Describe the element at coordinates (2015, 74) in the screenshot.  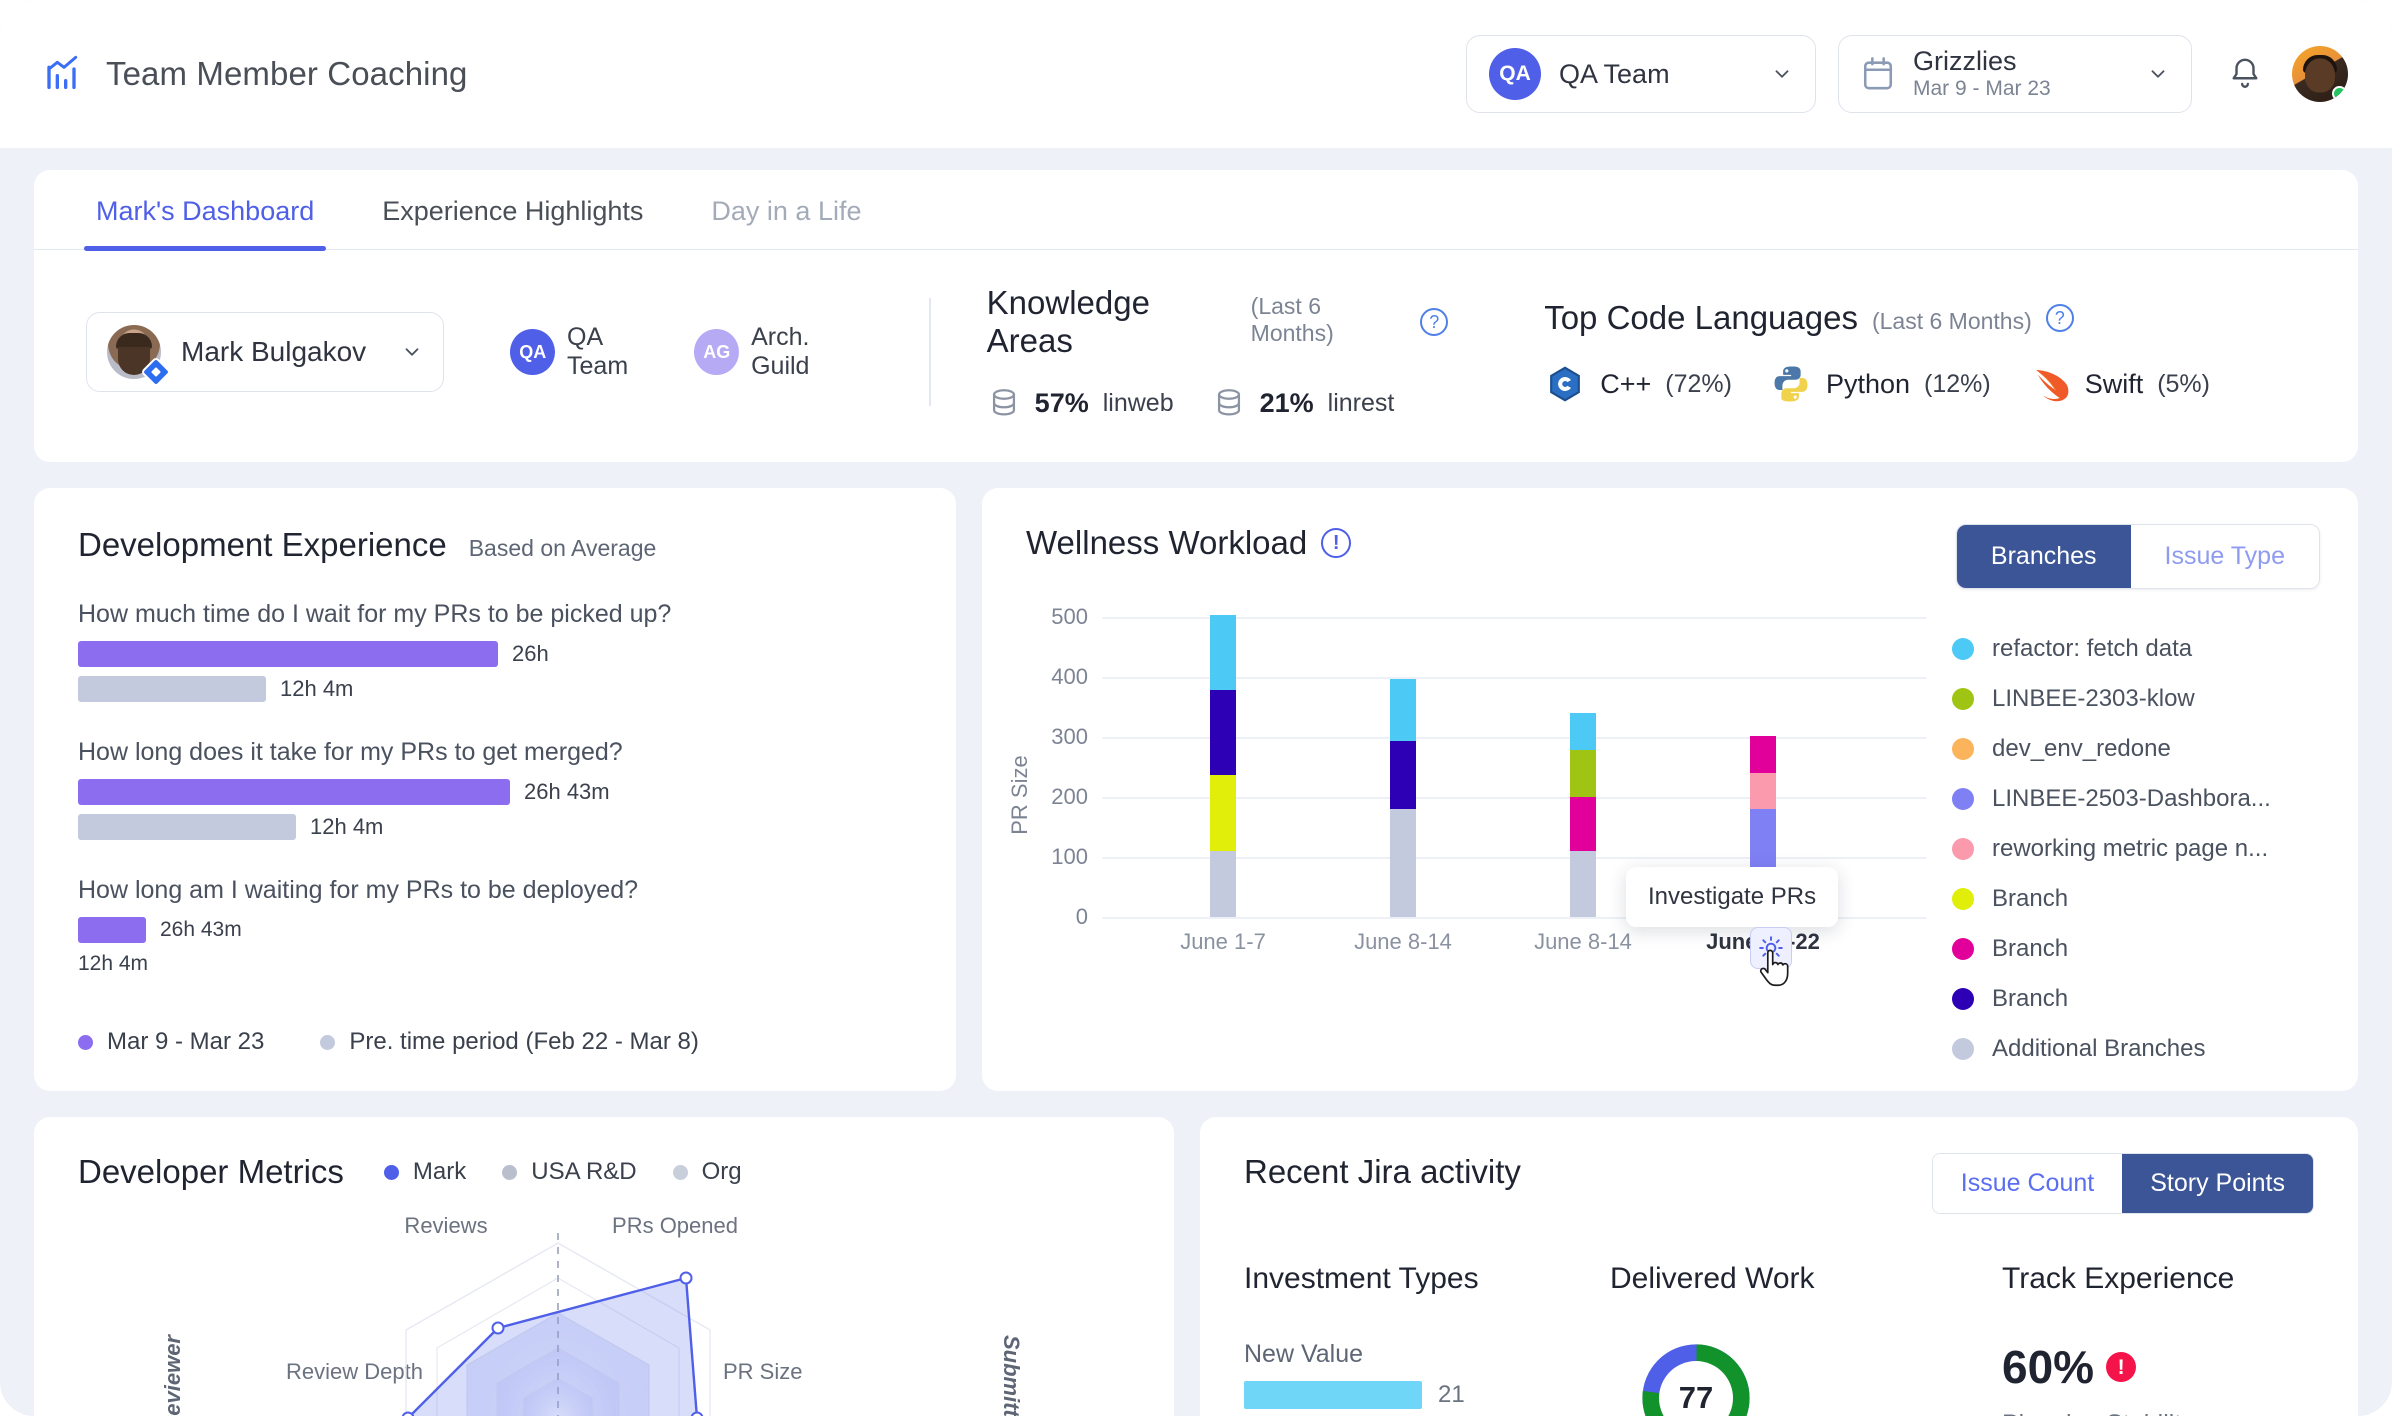
I see `sprint-selector: Grizzlies Mar 9 - Mar 23` at that location.